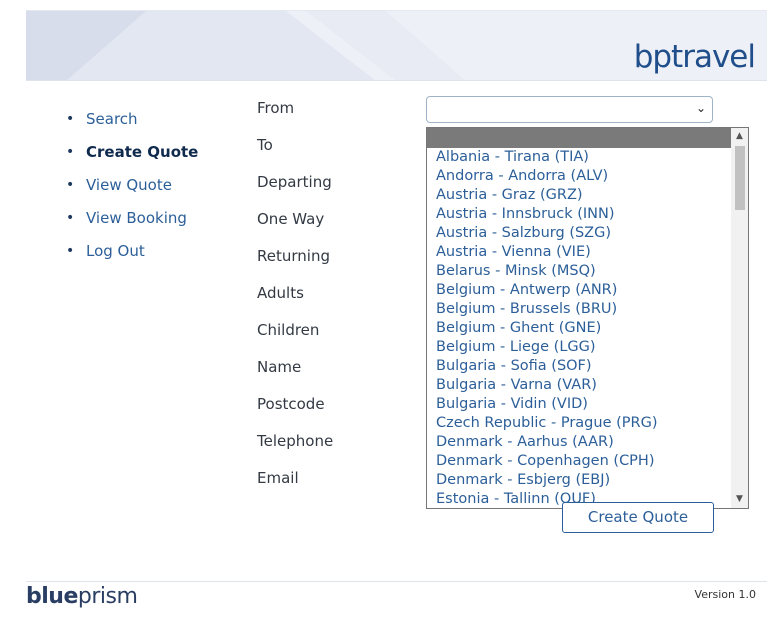  I want to click on scroll-down-icon: ▼, so click(739, 499).